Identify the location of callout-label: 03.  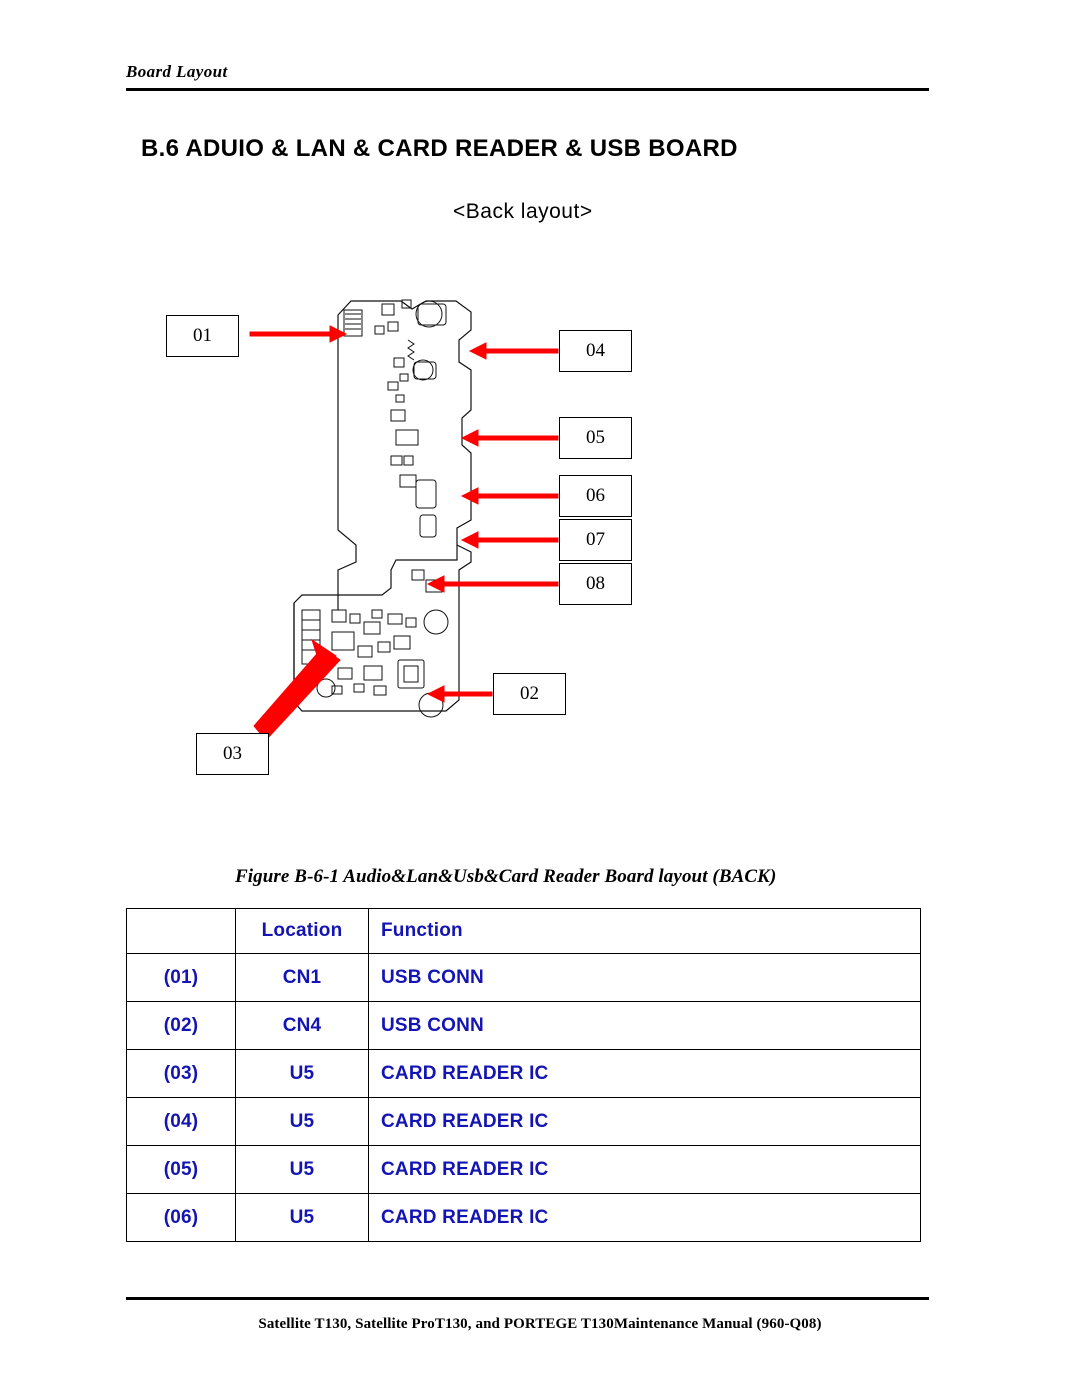
(232, 753).